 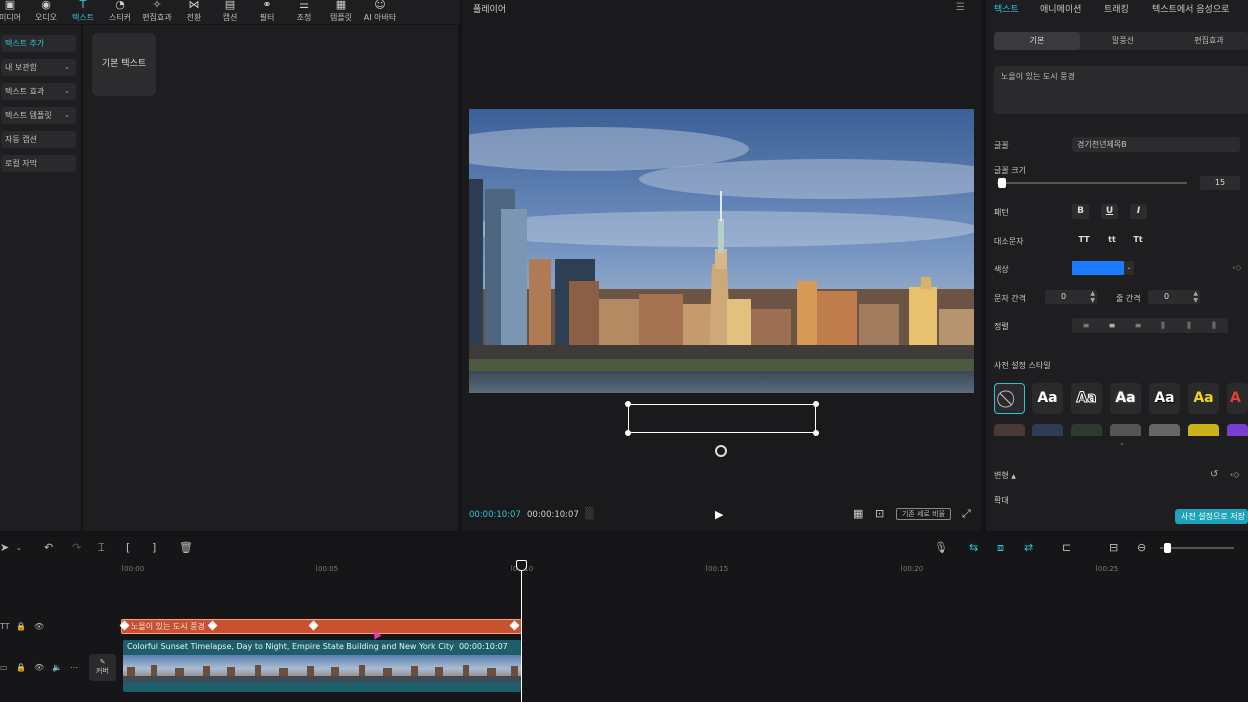 What do you see at coordinates (38, 163) in the screenshot?
I see `nav-local-subtitle: 로컬 자막` at bounding box center [38, 163].